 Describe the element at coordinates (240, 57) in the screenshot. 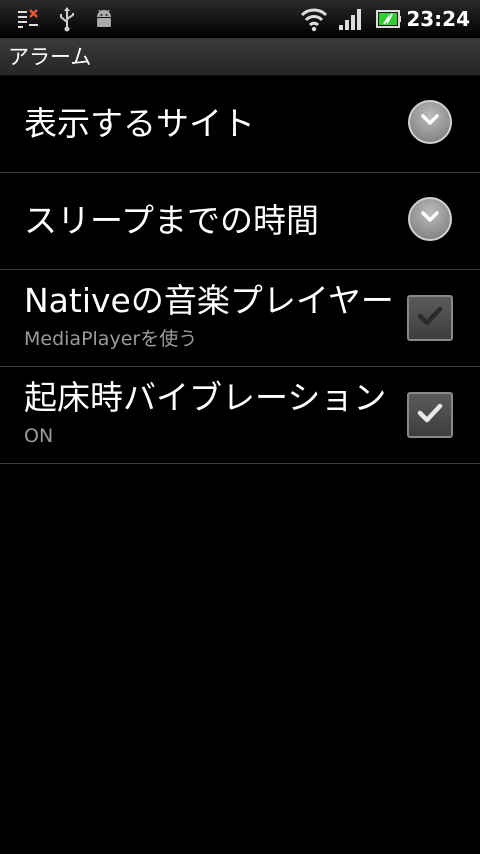

I see `title-bar: アラーム` at that location.